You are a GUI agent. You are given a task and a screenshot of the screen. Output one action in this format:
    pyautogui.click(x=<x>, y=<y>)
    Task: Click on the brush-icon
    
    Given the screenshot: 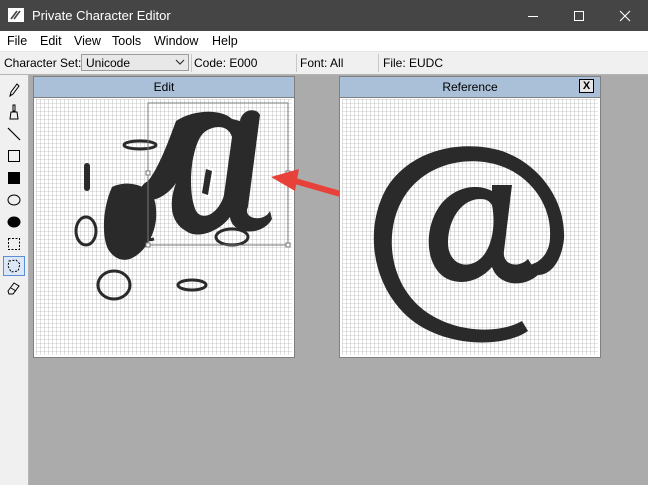 What is the action you would take?
    pyautogui.click(x=14, y=112)
    